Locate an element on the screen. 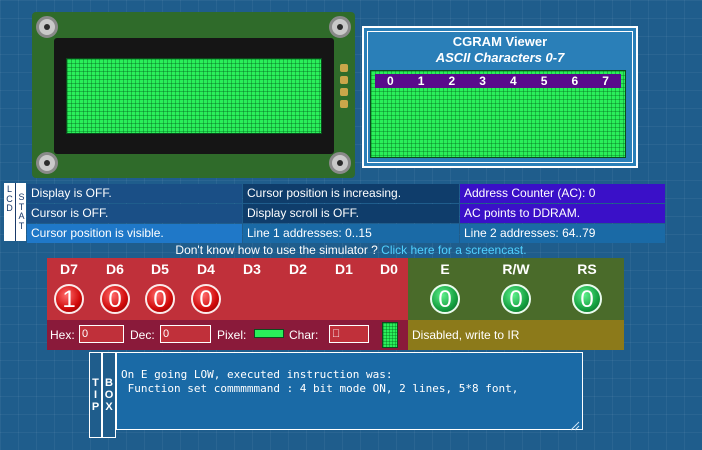  status-line1-addresses: Line 1 addresses: 0..15 is located at coordinates (351, 233).